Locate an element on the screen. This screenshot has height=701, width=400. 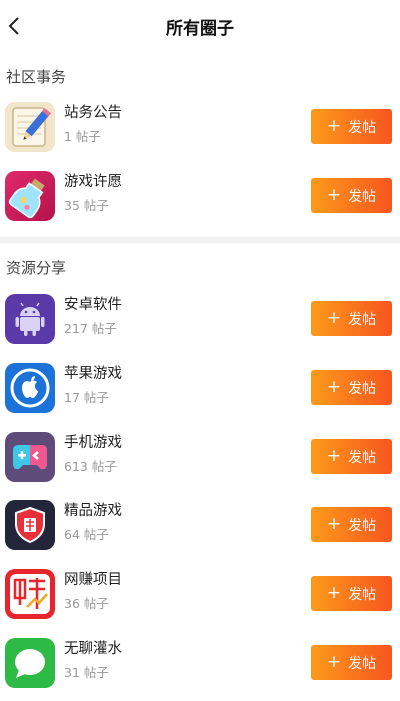
item-name: 精品游戏 is located at coordinates (93, 511).